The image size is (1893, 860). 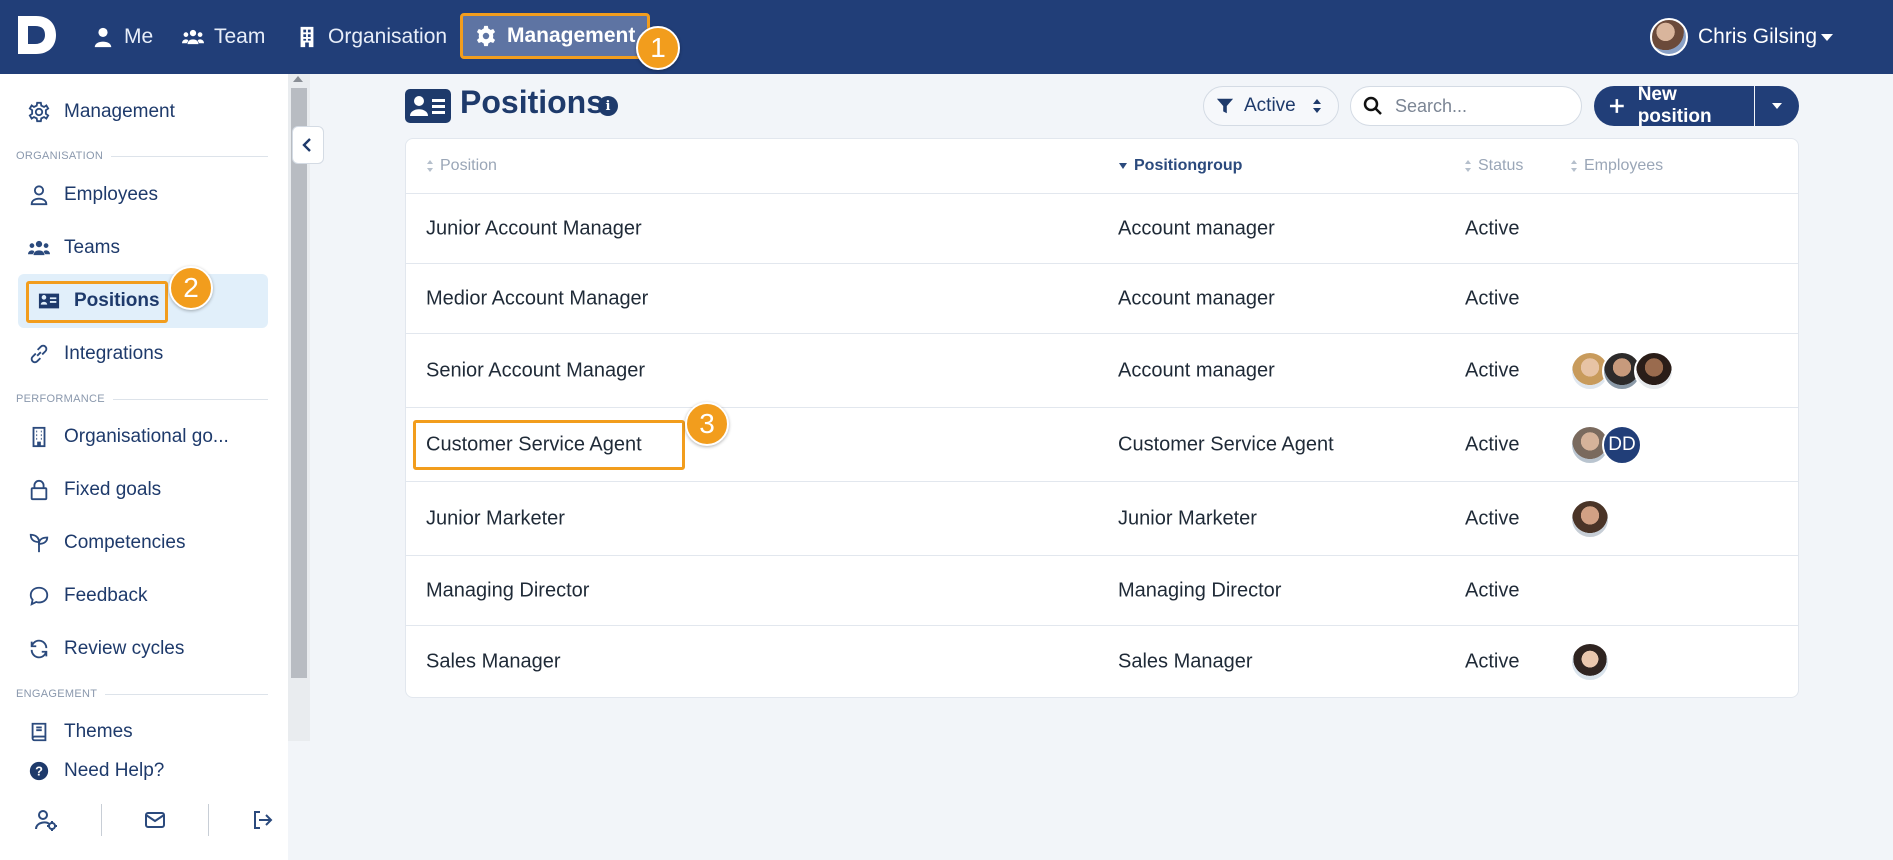 What do you see at coordinates (122, 37) in the screenshot?
I see `nav-me: Me` at bounding box center [122, 37].